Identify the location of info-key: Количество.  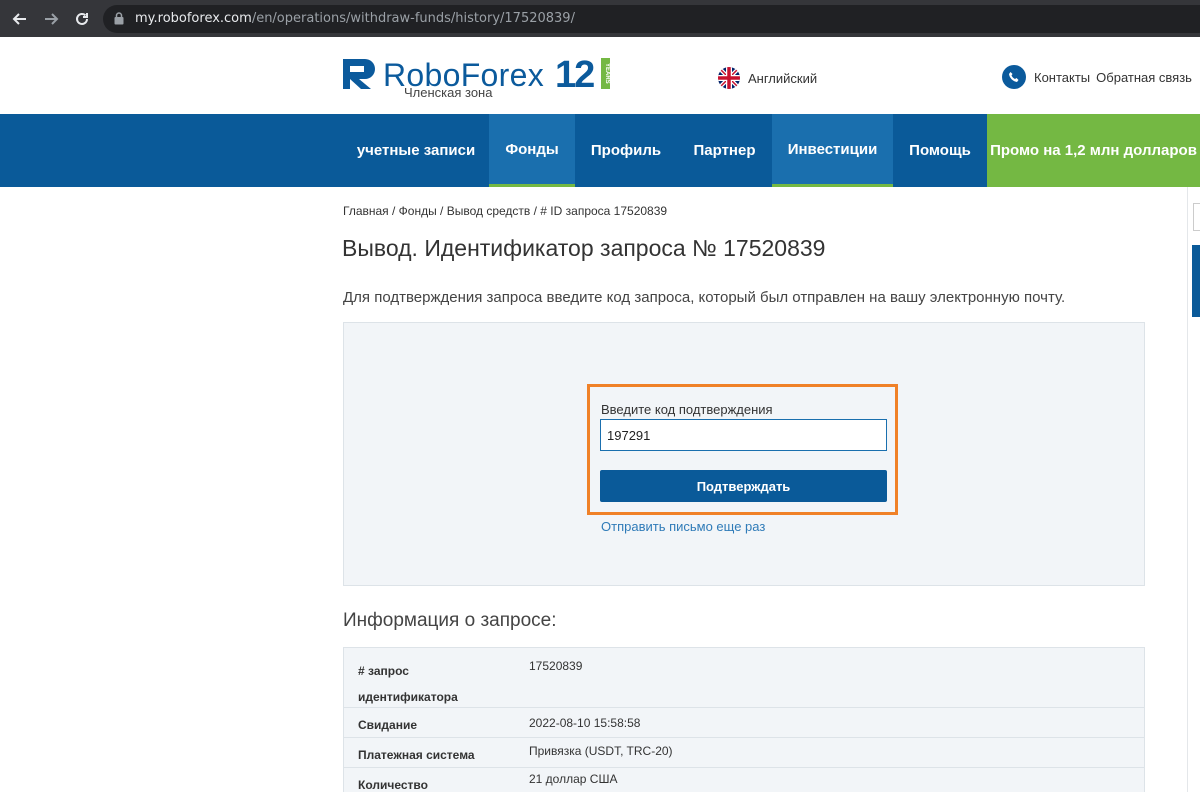
(393, 785).